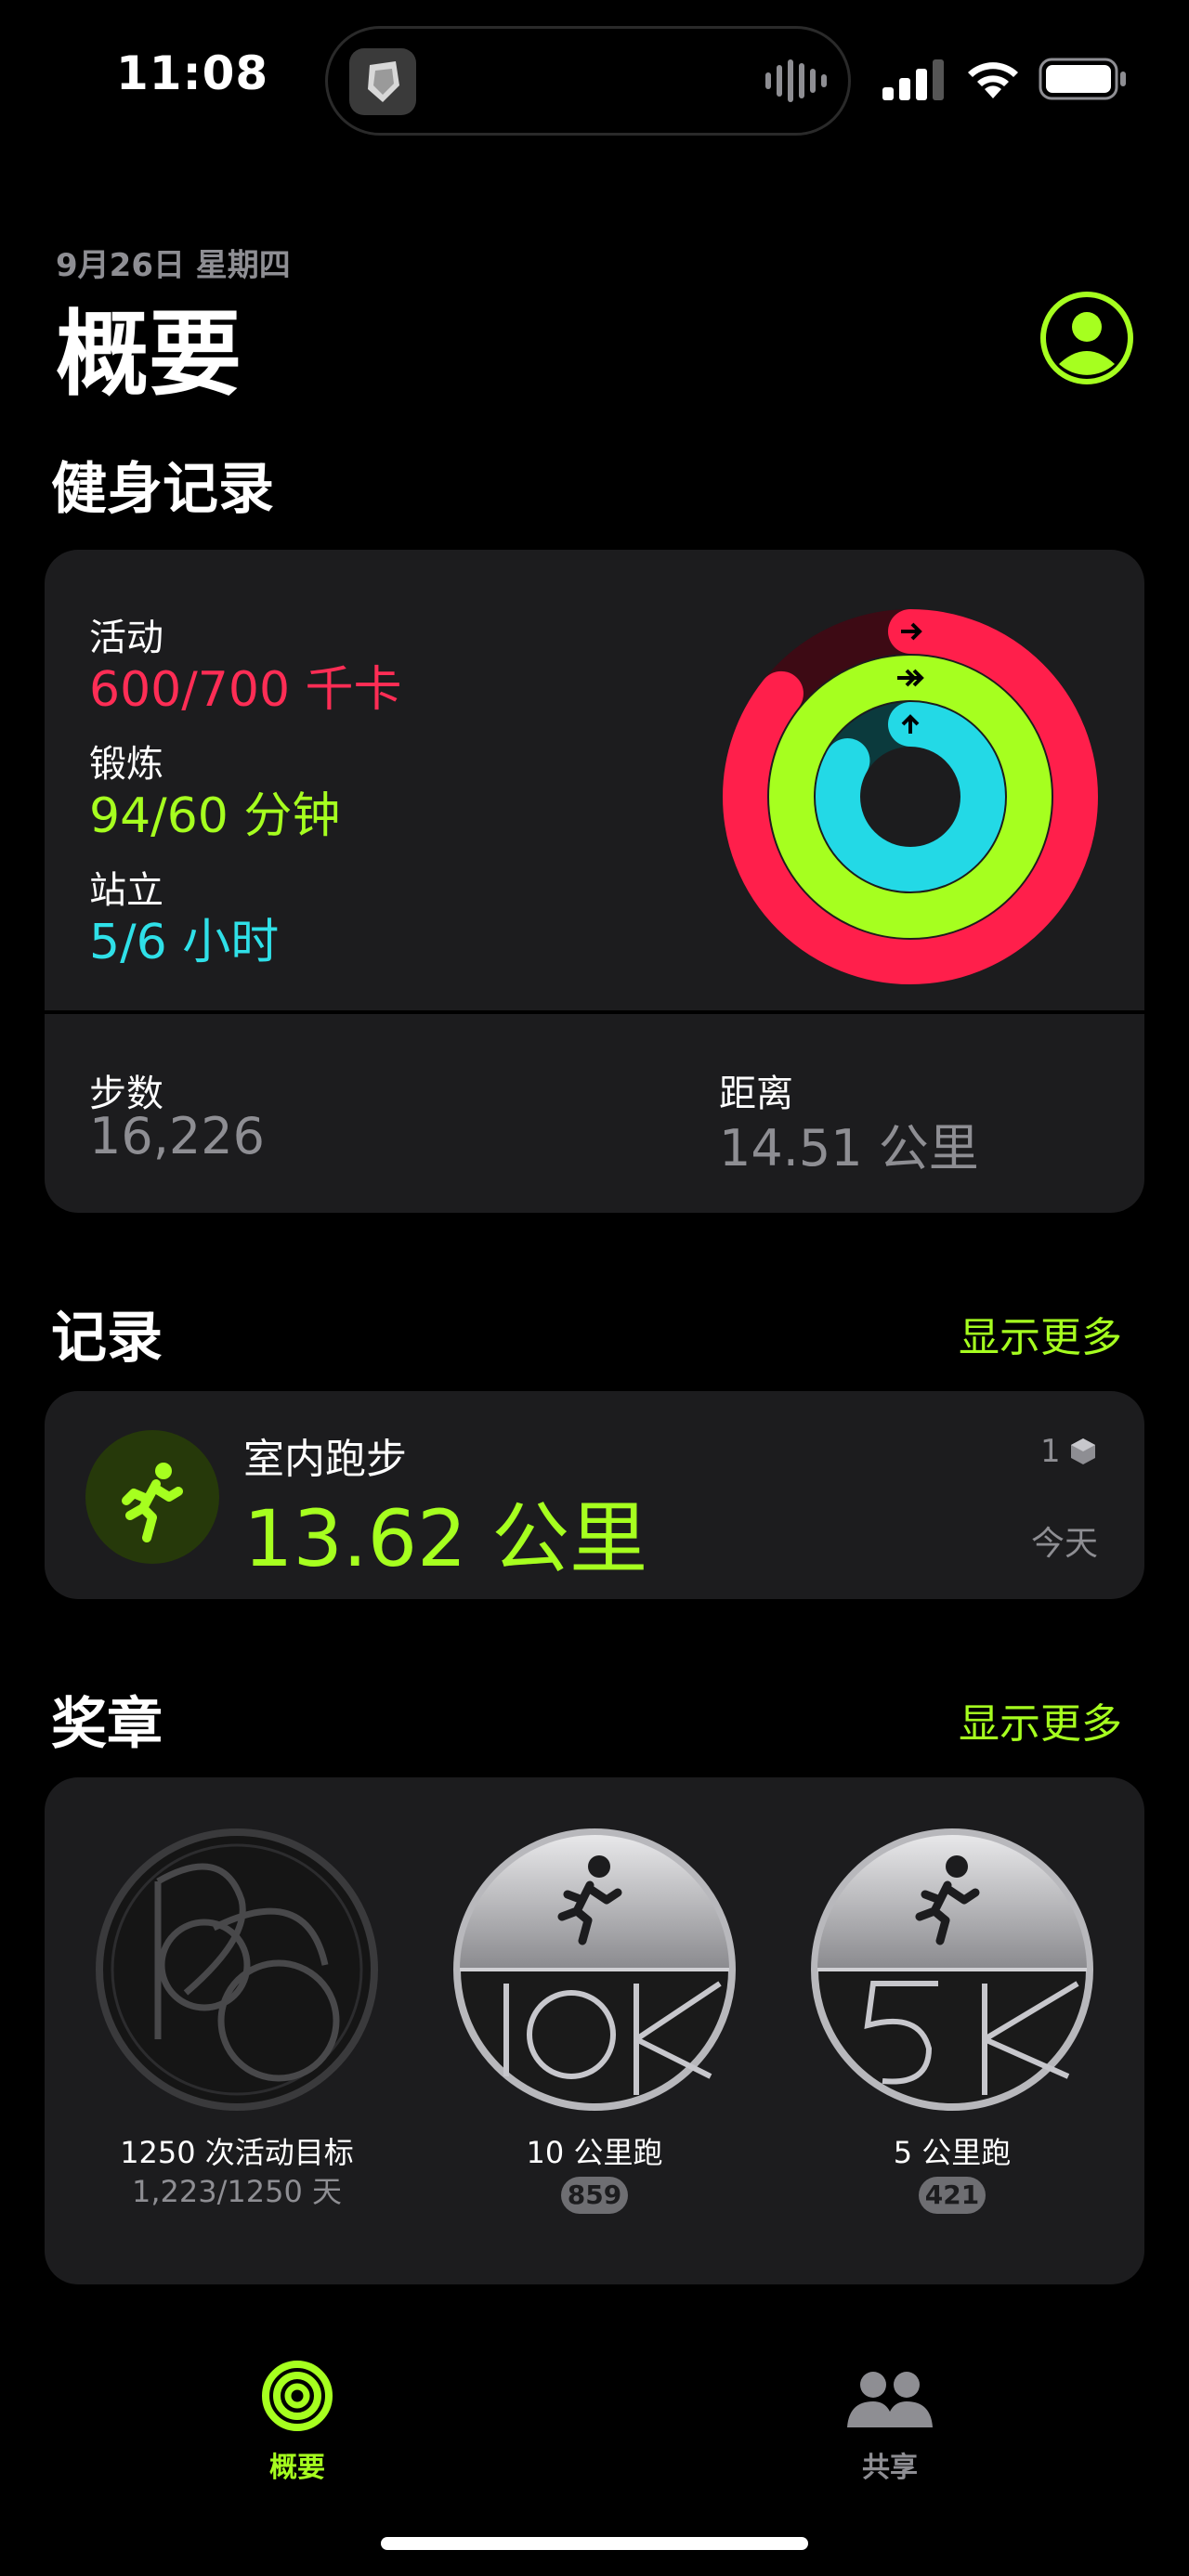 The image size is (1189, 2576). What do you see at coordinates (107, 1338) in the screenshot?
I see `records-section-title: 记录` at bounding box center [107, 1338].